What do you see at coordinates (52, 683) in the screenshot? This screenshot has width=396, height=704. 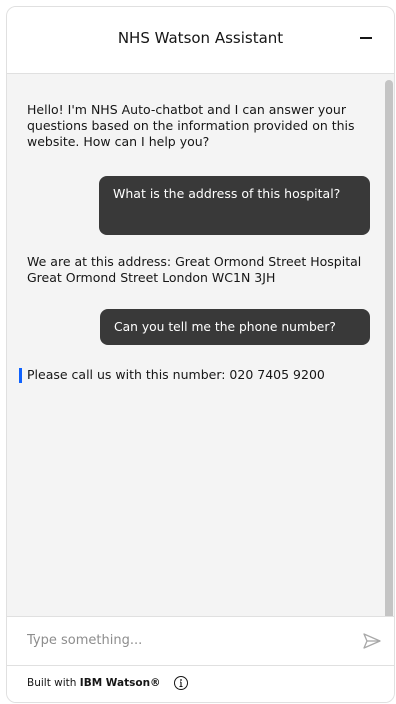 I see `built-with-label: Built with` at bounding box center [52, 683].